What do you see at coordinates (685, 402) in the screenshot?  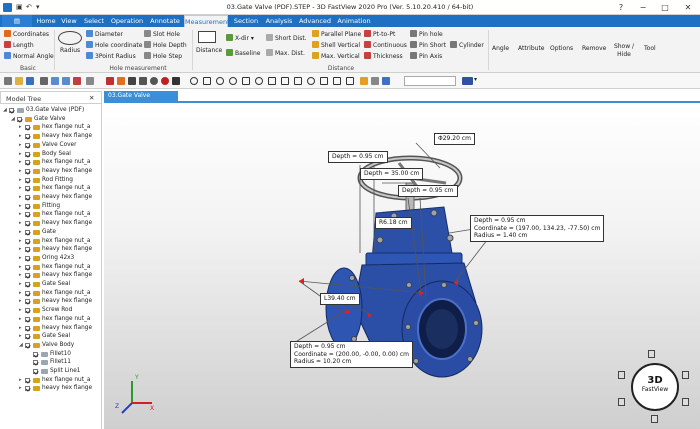 I see `view-cube-bottom-right-corner` at bounding box center [685, 402].